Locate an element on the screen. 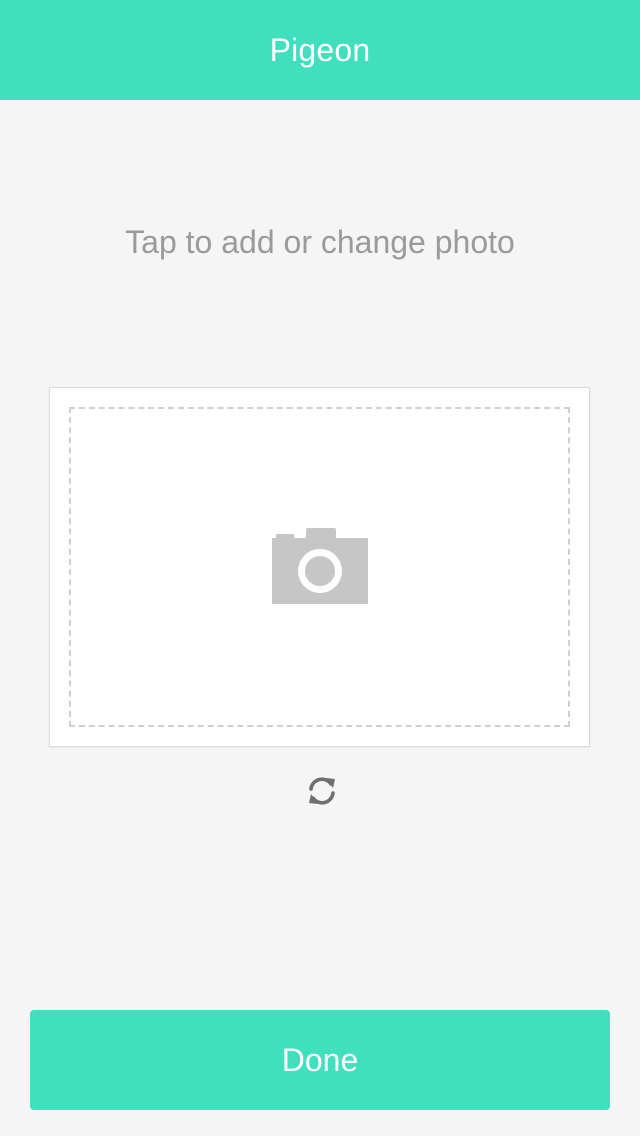 This screenshot has width=640, height=1136. done-button: Done is located at coordinates (320, 1060).